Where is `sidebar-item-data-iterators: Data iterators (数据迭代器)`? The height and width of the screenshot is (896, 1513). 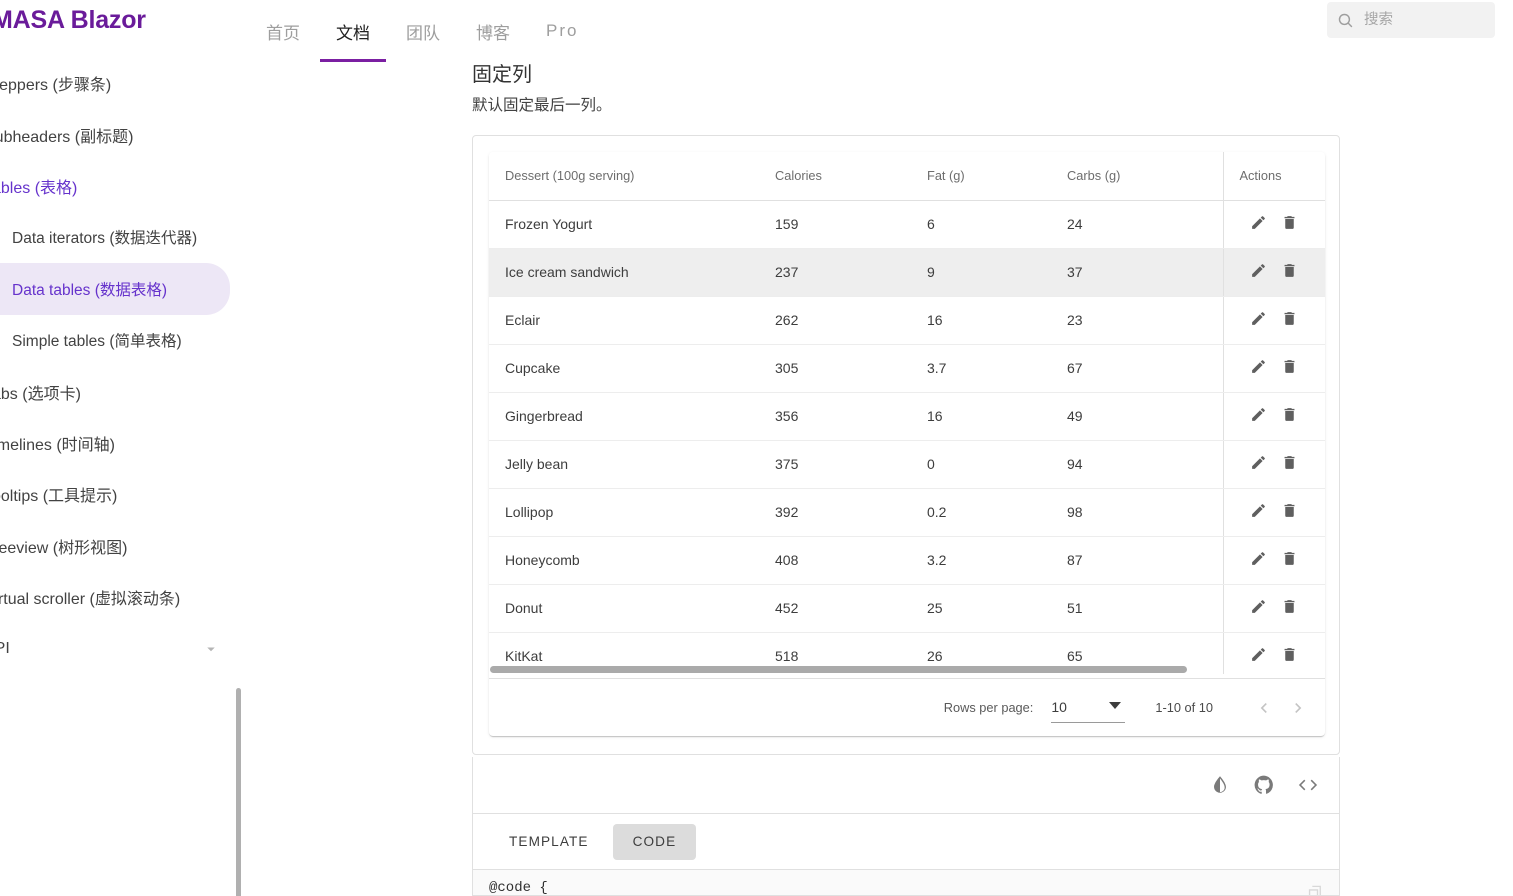 sidebar-item-data-iterators: Data iterators (数据迭代器) is located at coordinates (121, 237).